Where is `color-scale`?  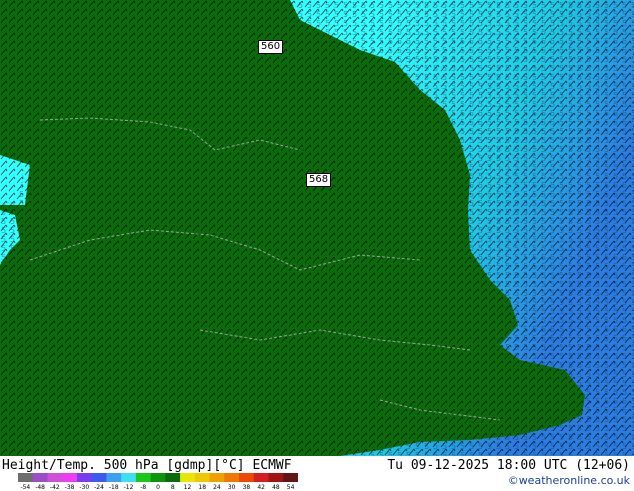
color-scale is located at coordinates (158, 477).